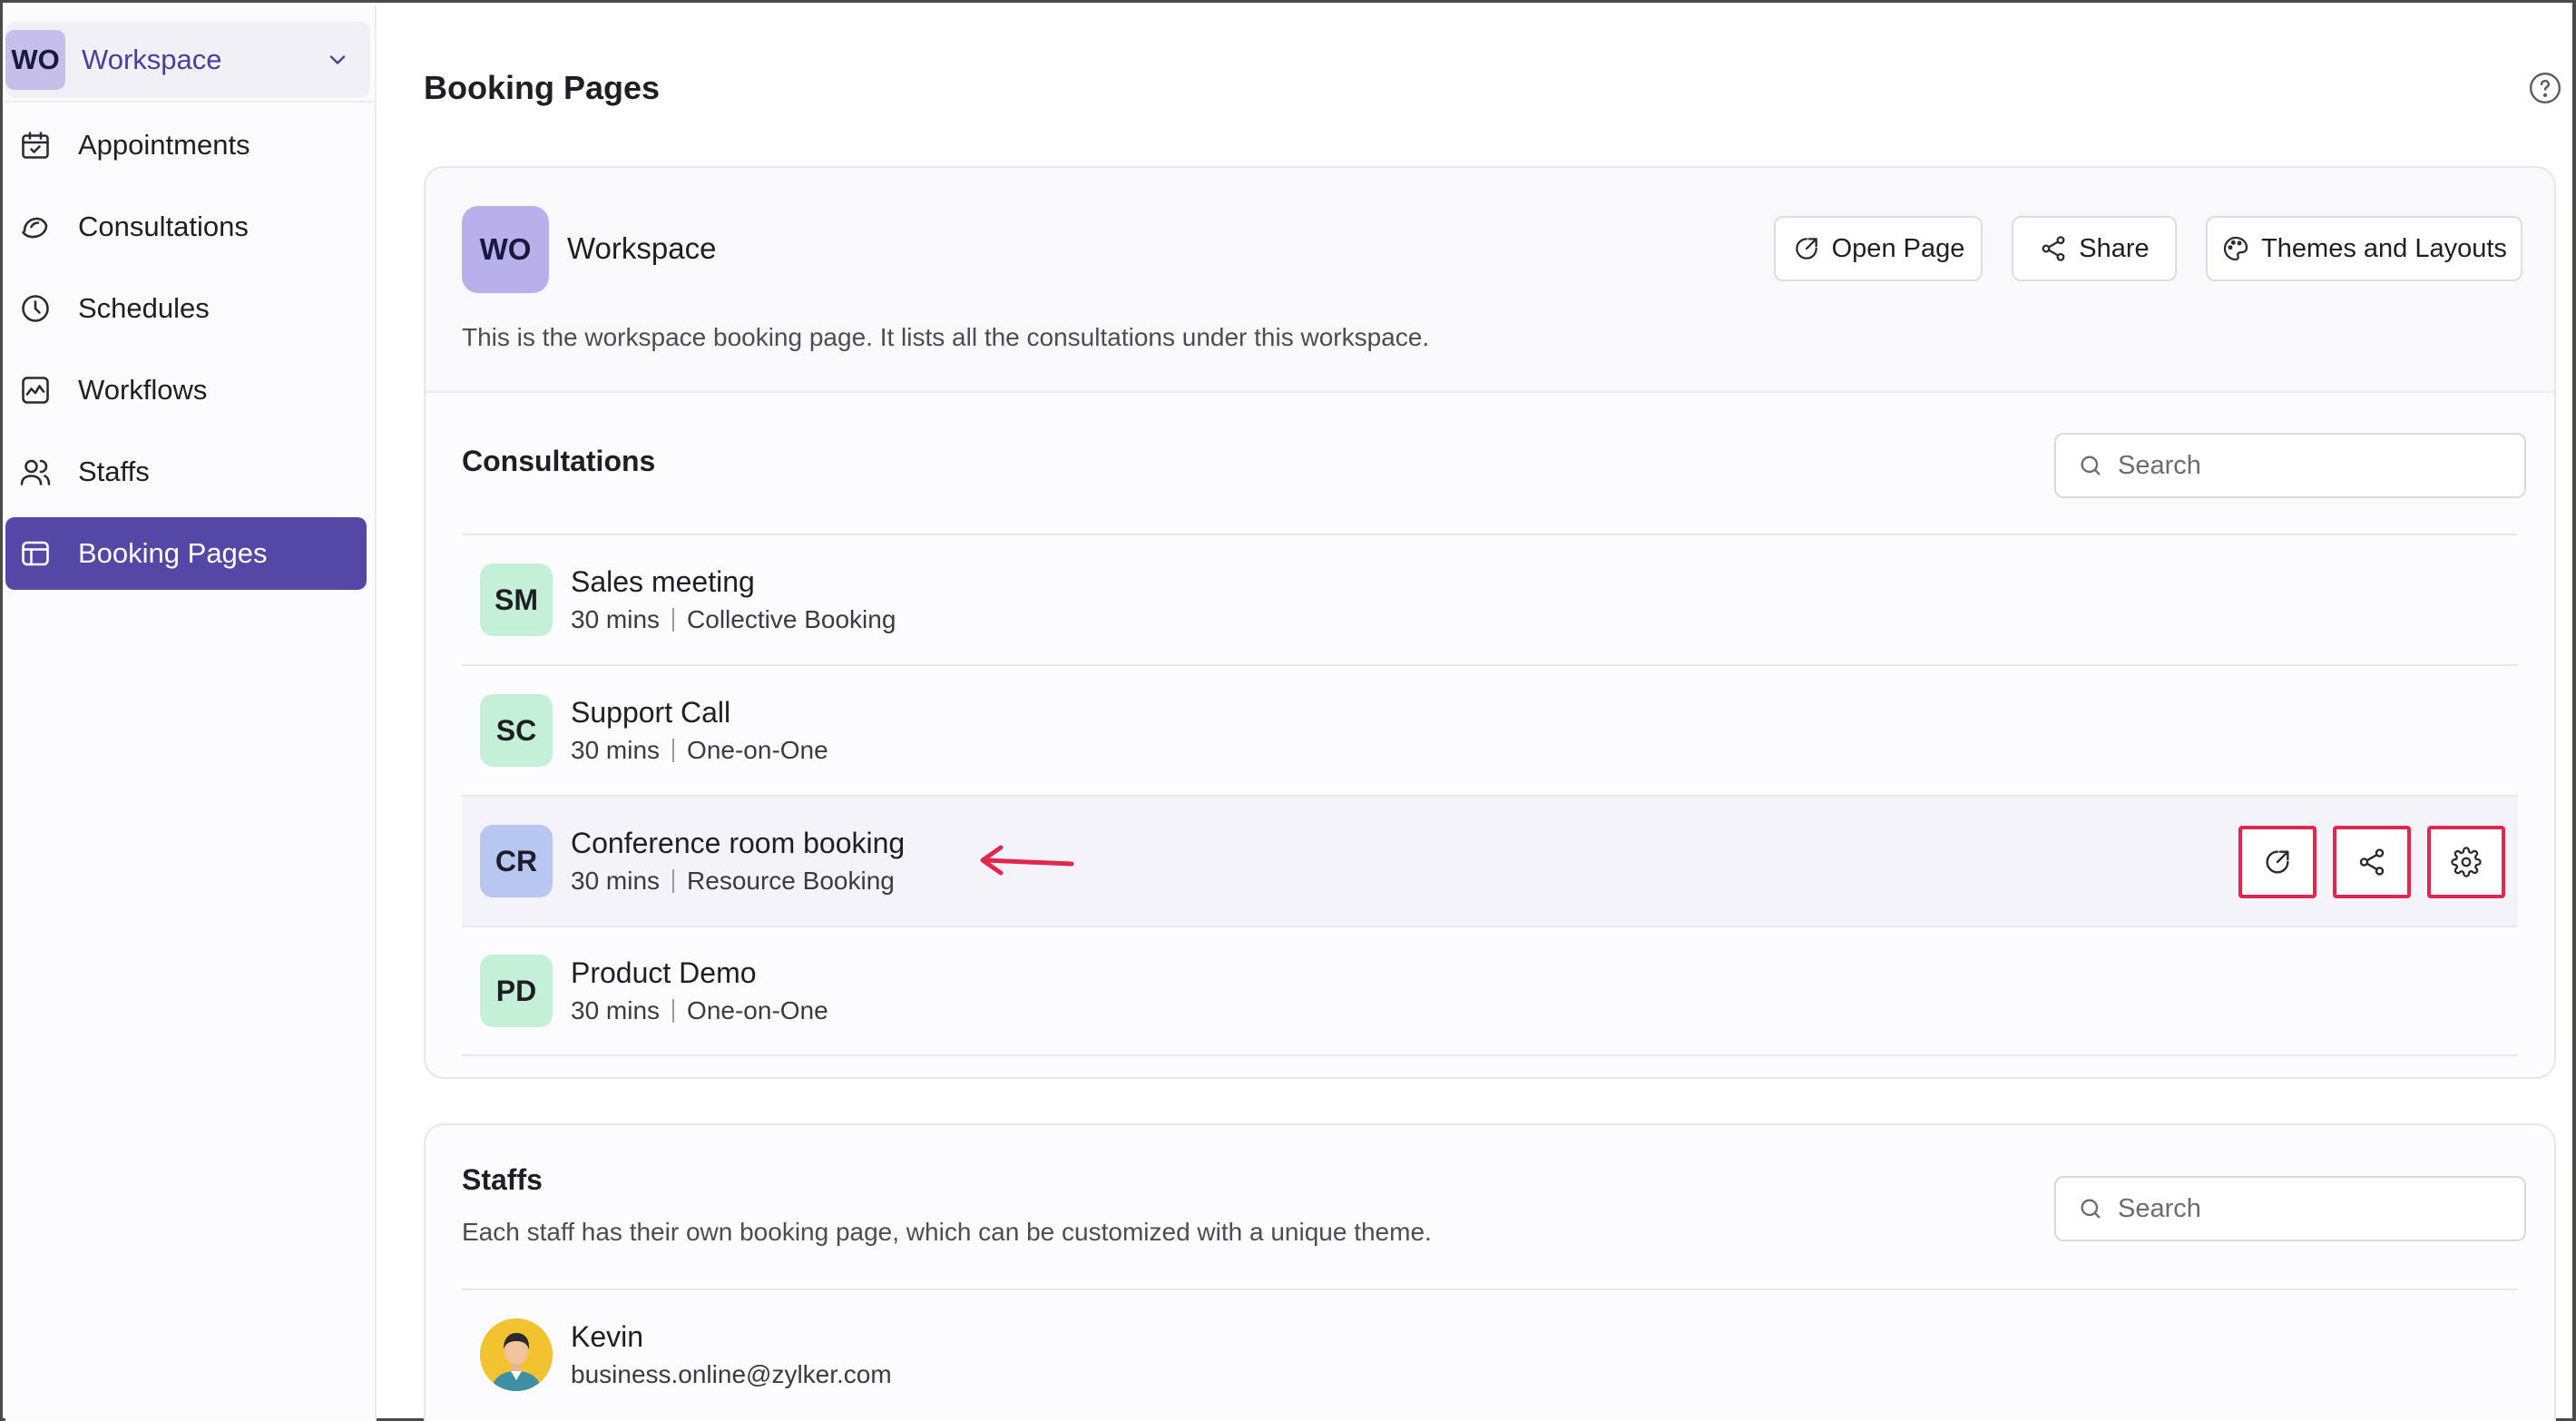  What do you see at coordinates (35, 145) in the screenshot?
I see `calendar-check-icon` at bounding box center [35, 145].